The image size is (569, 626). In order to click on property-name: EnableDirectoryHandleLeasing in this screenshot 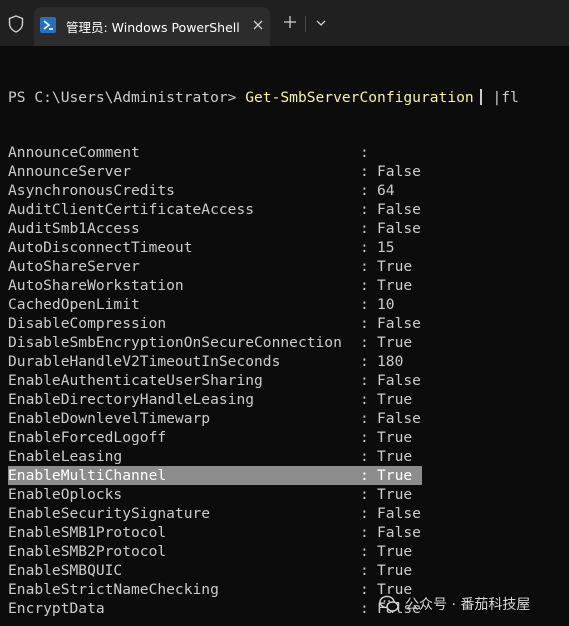, I will do `click(131, 399)`.